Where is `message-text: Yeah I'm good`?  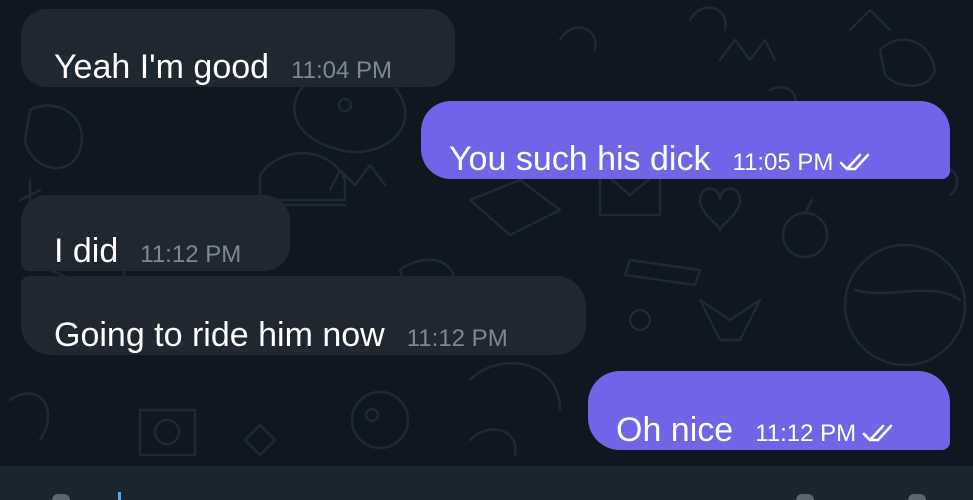 message-text: Yeah I'm good is located at coordinates (162, 67).